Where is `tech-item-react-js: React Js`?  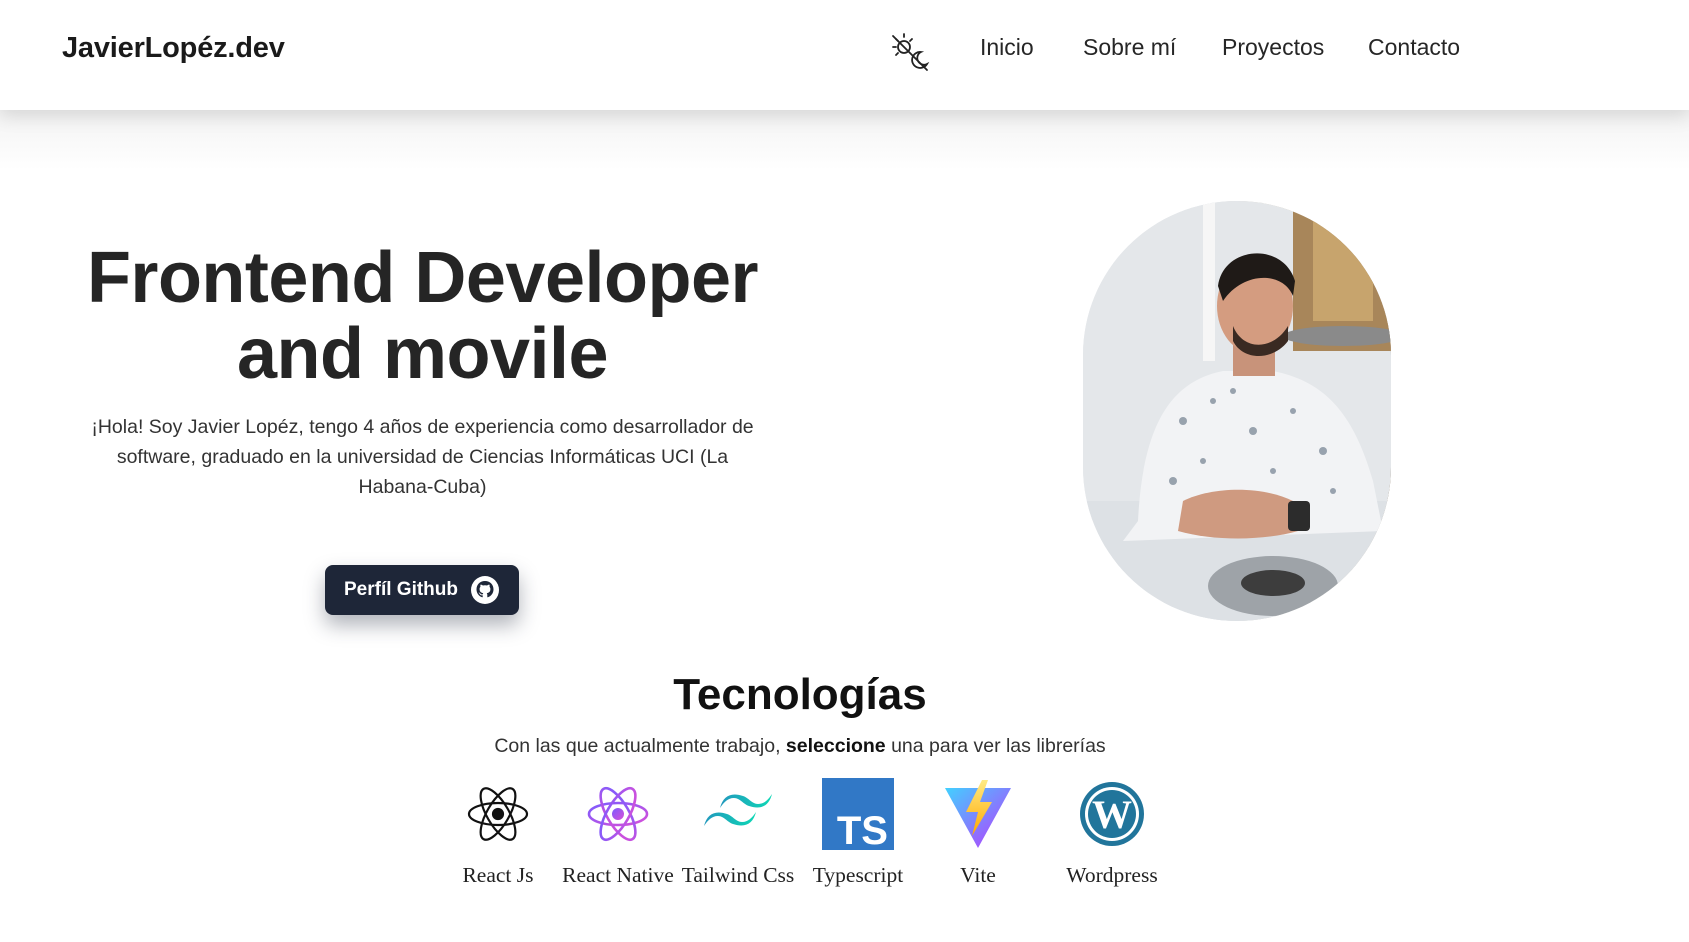
tech-item-react-js: React Js is located at coordinates (498, 834).